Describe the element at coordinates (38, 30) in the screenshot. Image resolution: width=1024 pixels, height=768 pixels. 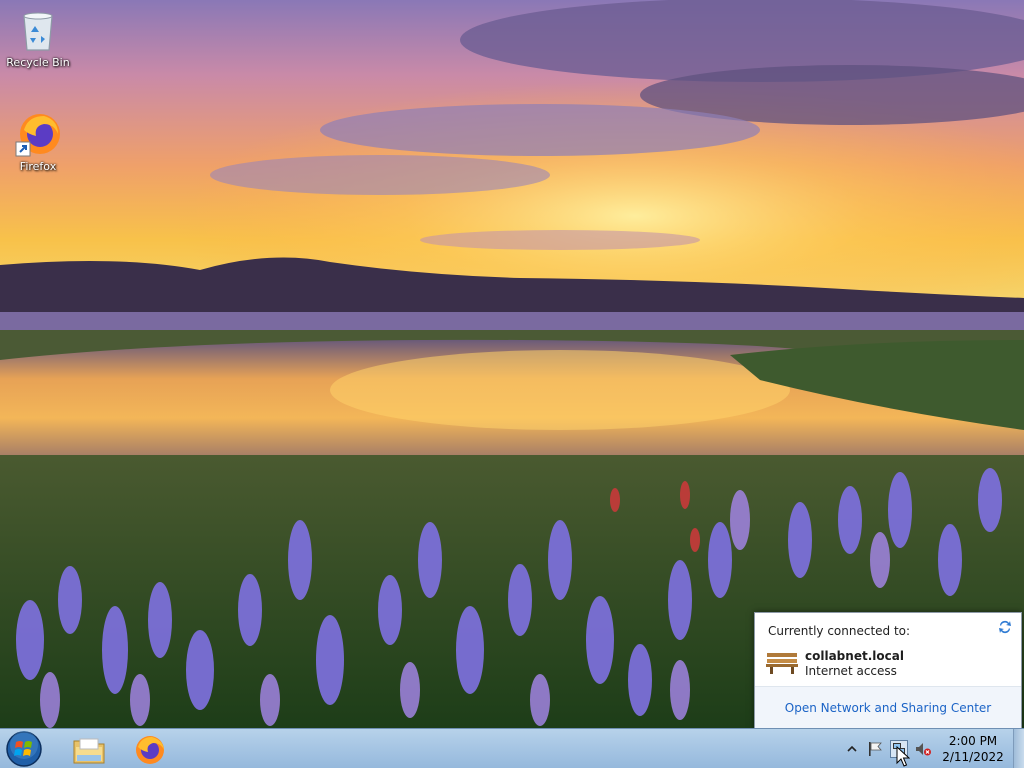
I see `recycle-bin-icon` at that location.